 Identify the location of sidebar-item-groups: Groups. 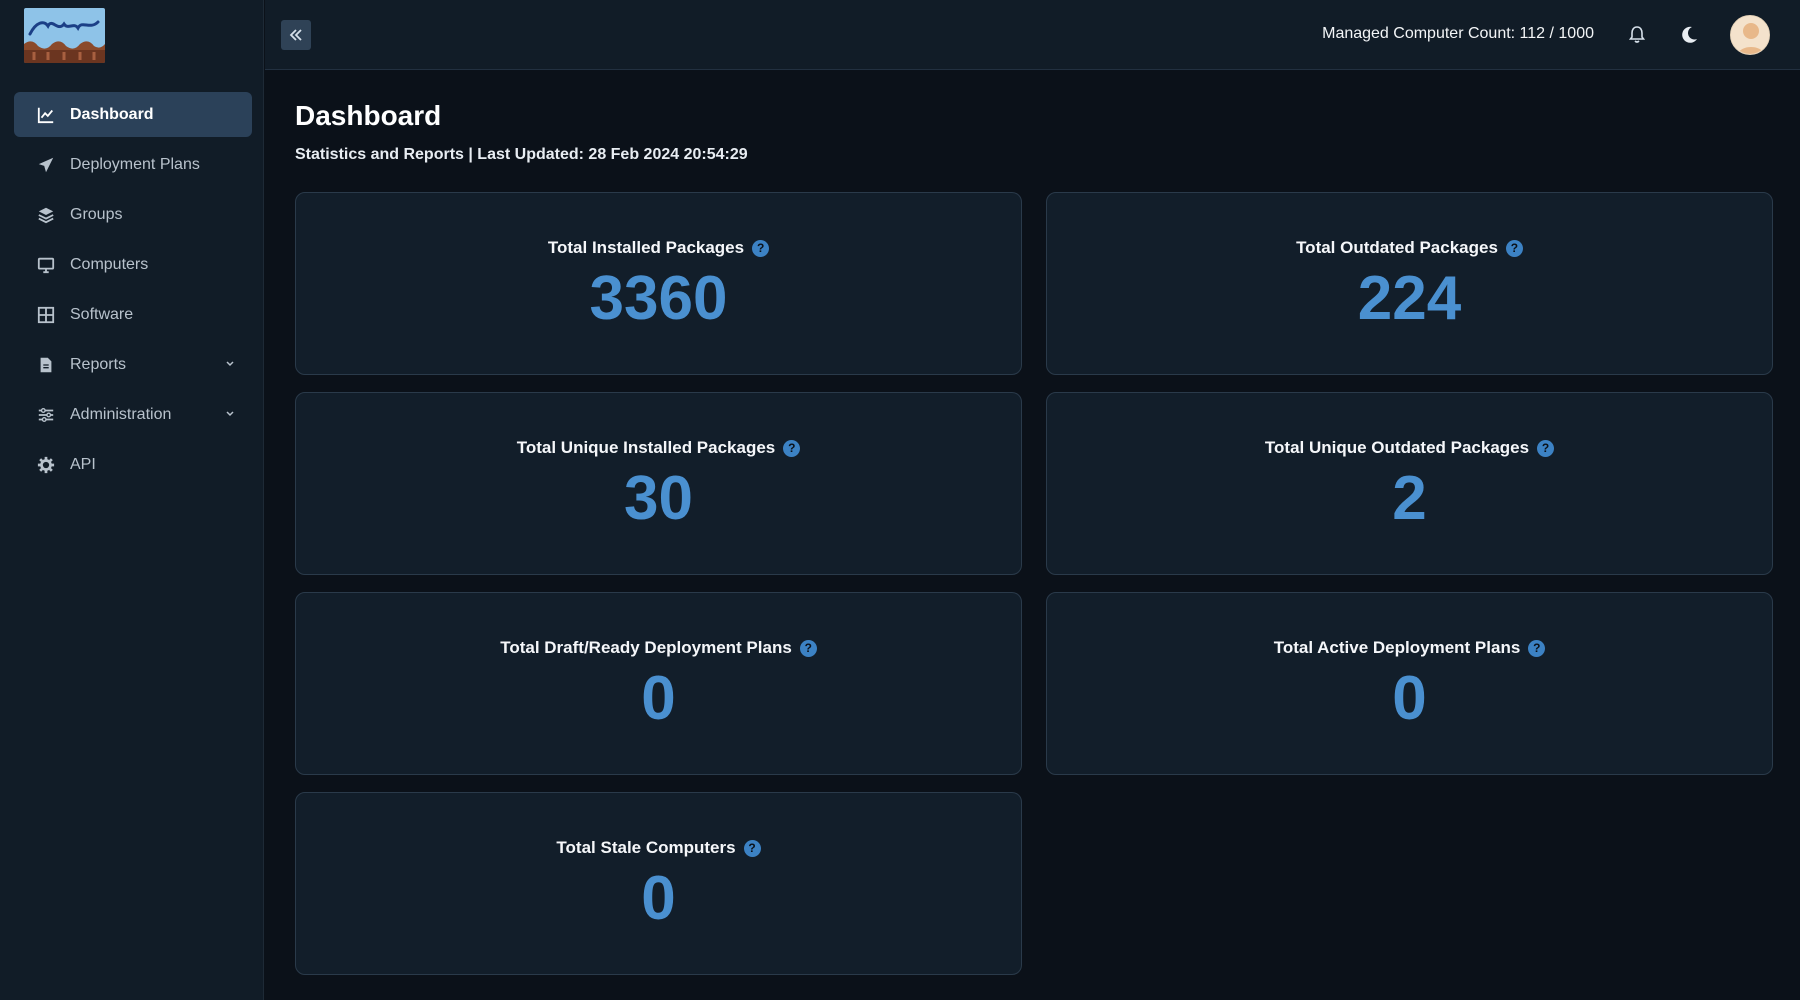
(133, 214).